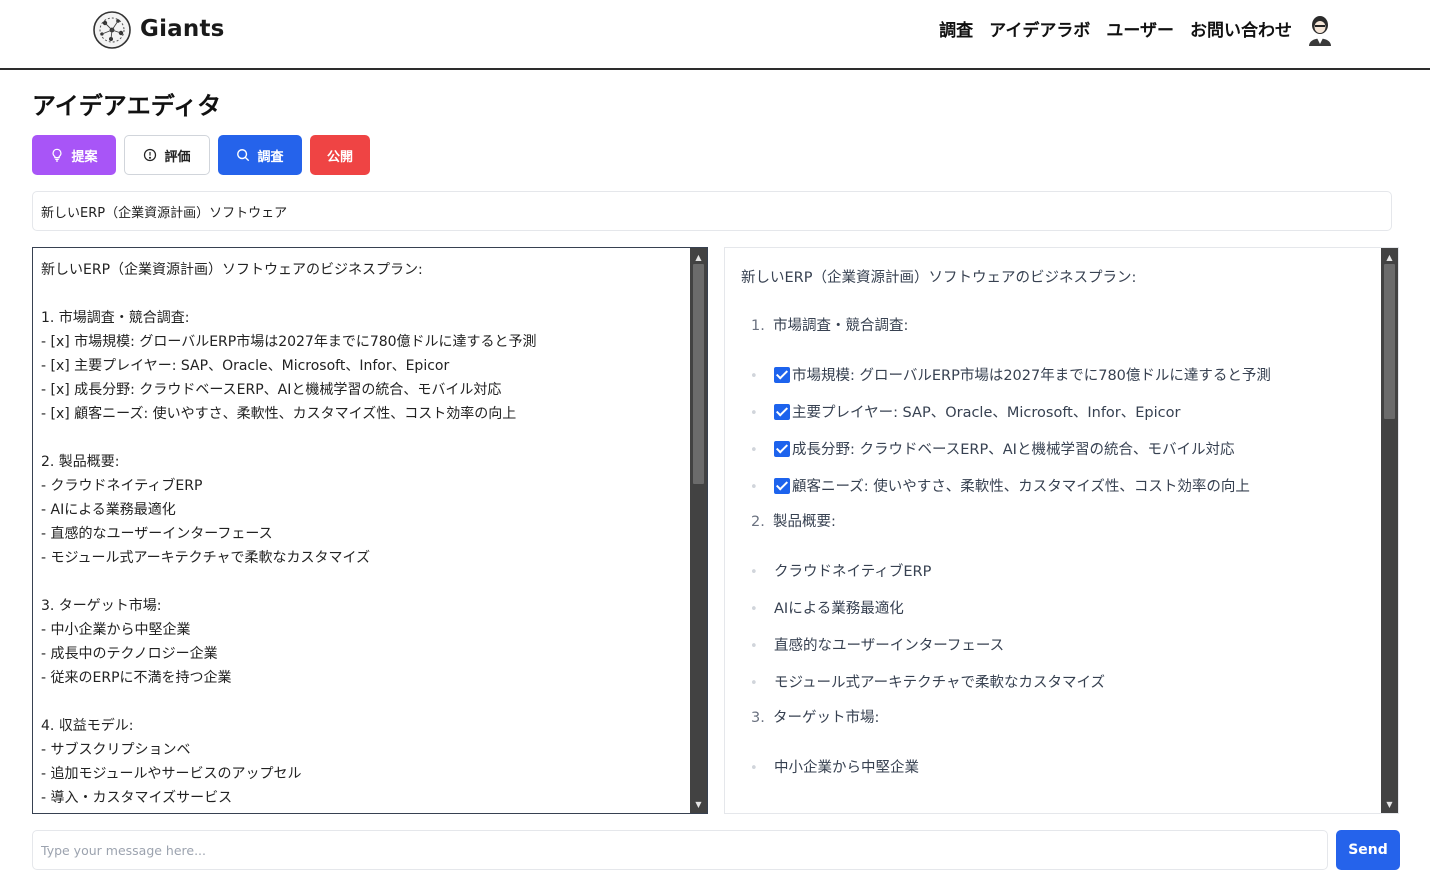 This screenshot has height=884, width=1430. Describe the element at coordinates (137, 798) in the screenshot. I see `editor-line: - 導入・カスタマイズサービス` at that location.